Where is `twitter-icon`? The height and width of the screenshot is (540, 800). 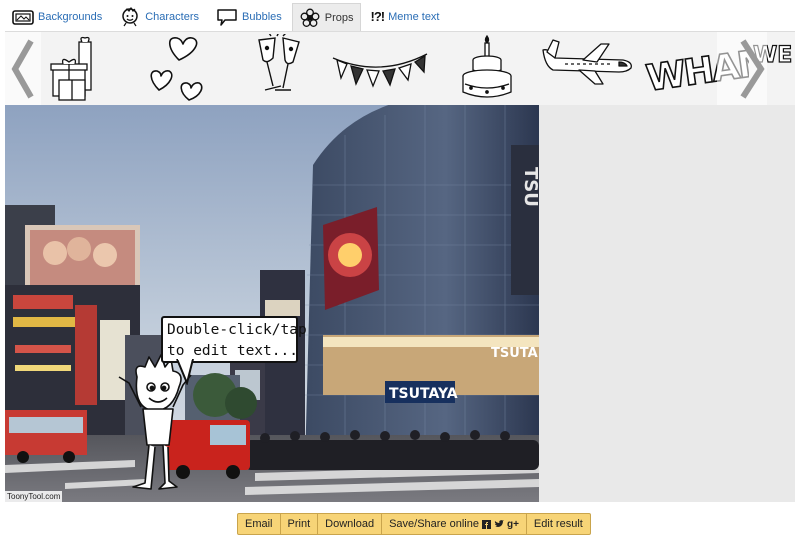
twitter-icon is located at coordinates (499, 523).